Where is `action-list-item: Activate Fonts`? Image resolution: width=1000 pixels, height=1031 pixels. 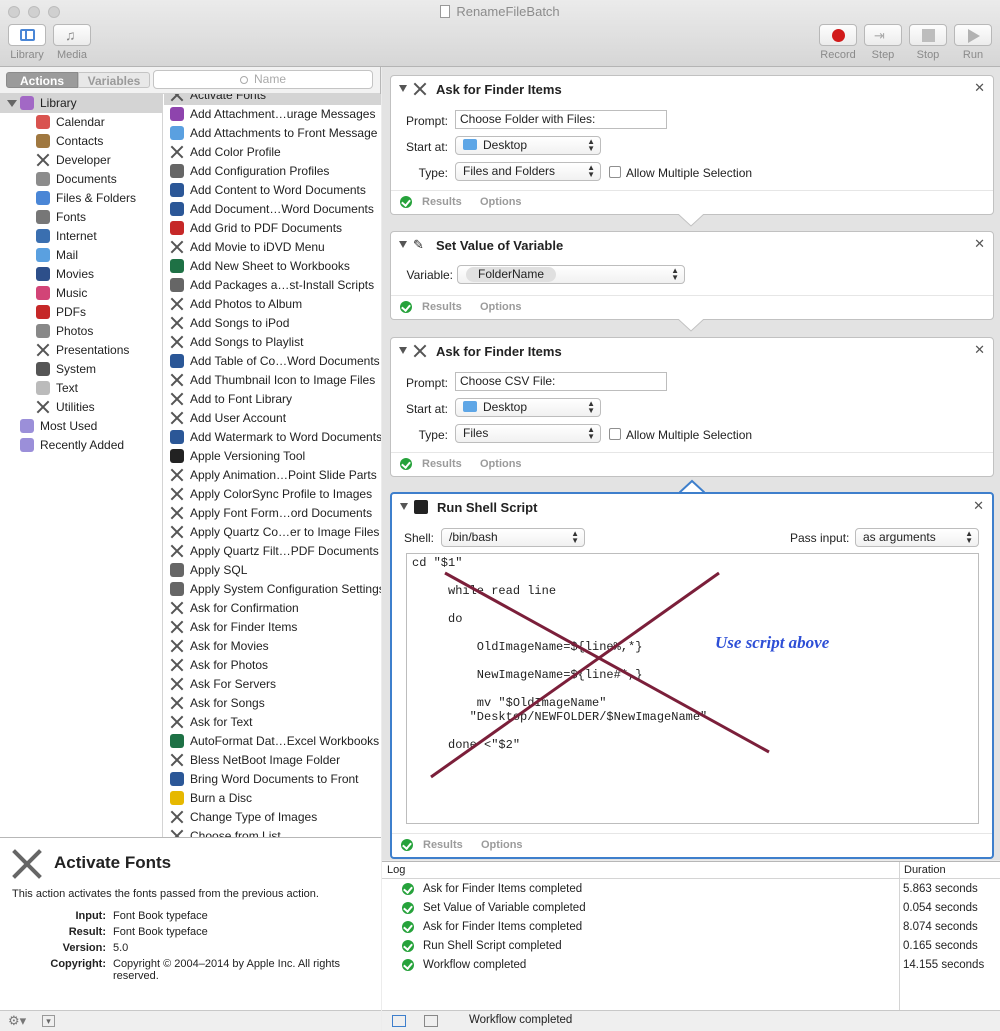
action-list-item: Activate Fonts is located at coordinates (272, 99).